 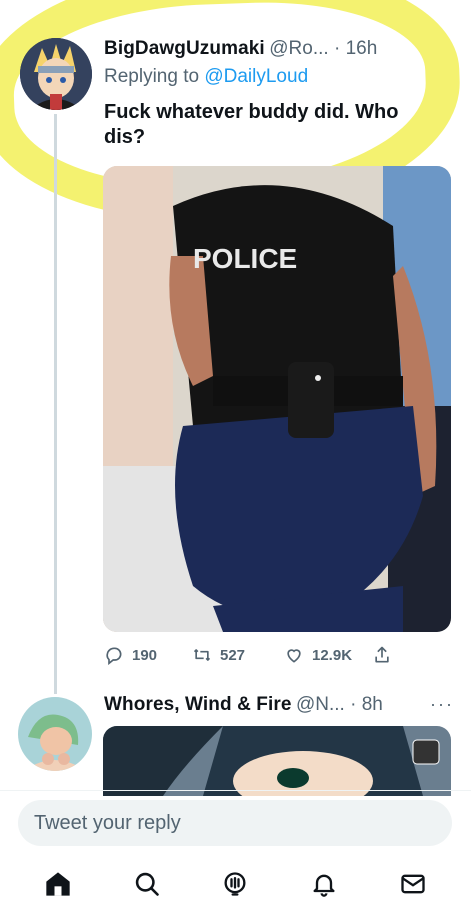 I want to click on more-icon: ···, so click(x=442, y=705).